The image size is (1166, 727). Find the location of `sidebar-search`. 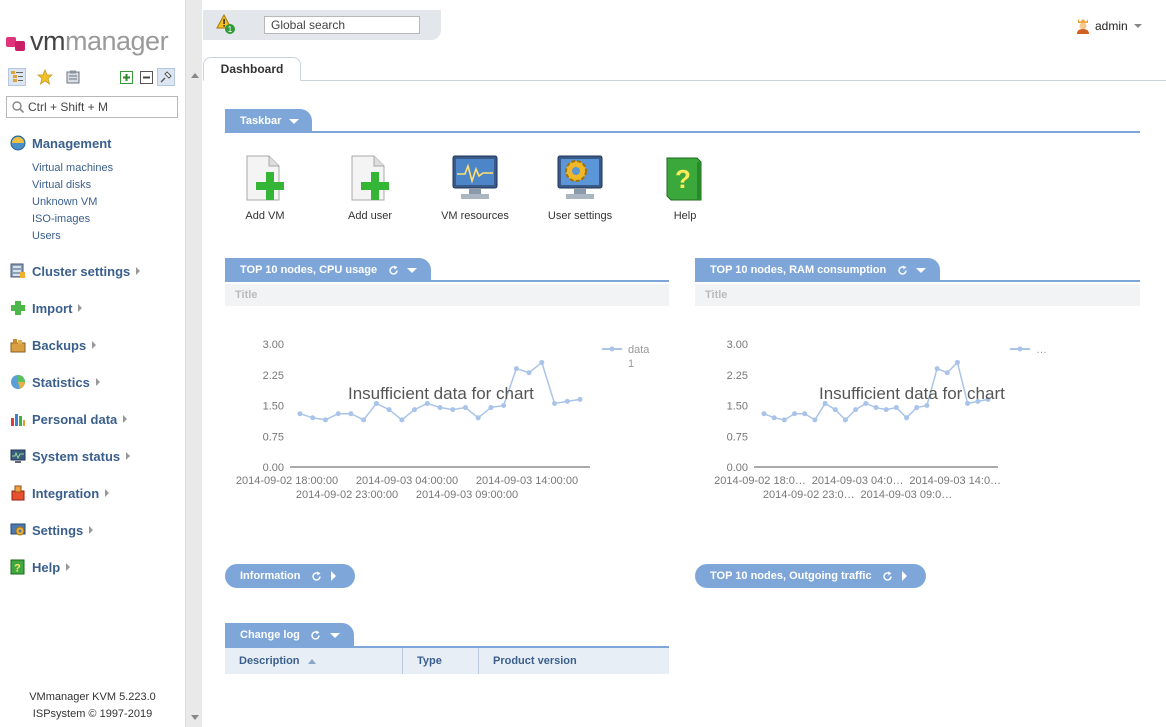

sidebar-search is located at coordinates (92, 107).